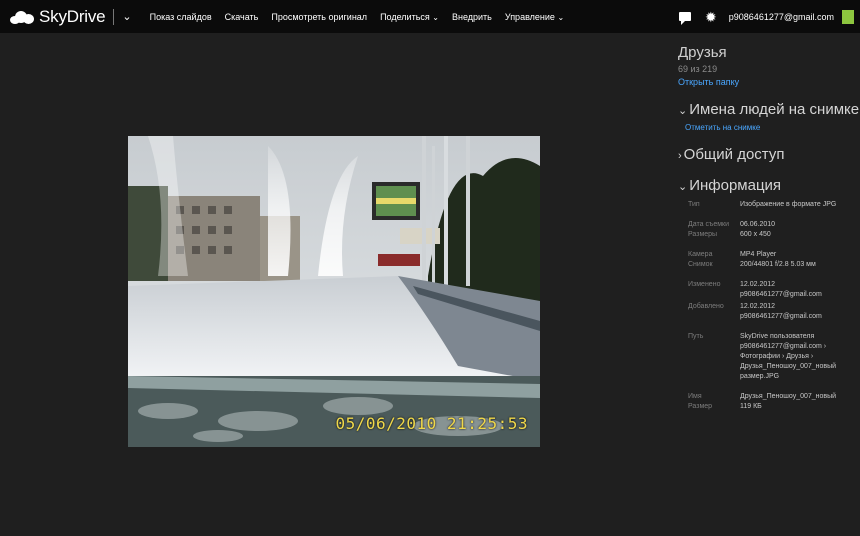  I want to click on command-label: Просмотреть оригинал, so click(319, 16).